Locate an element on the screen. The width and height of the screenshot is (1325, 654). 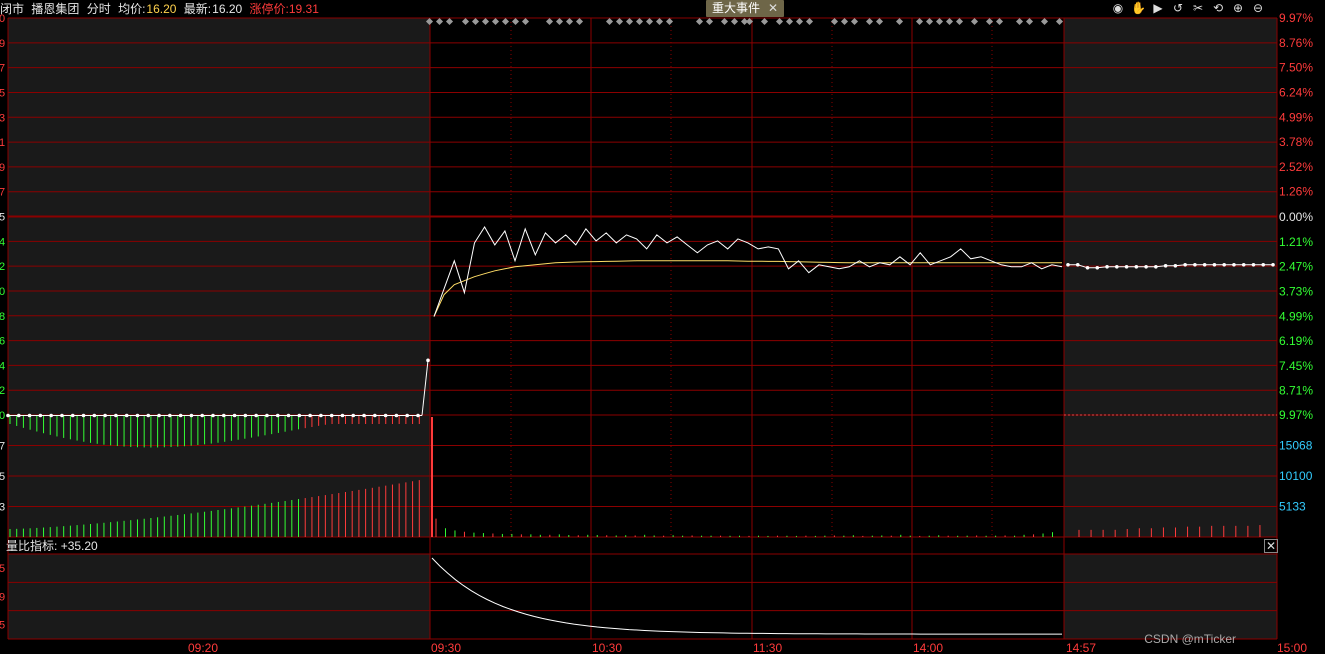
major-event-tag: 重大事件 ✕ is located at coordinates (745, 8).